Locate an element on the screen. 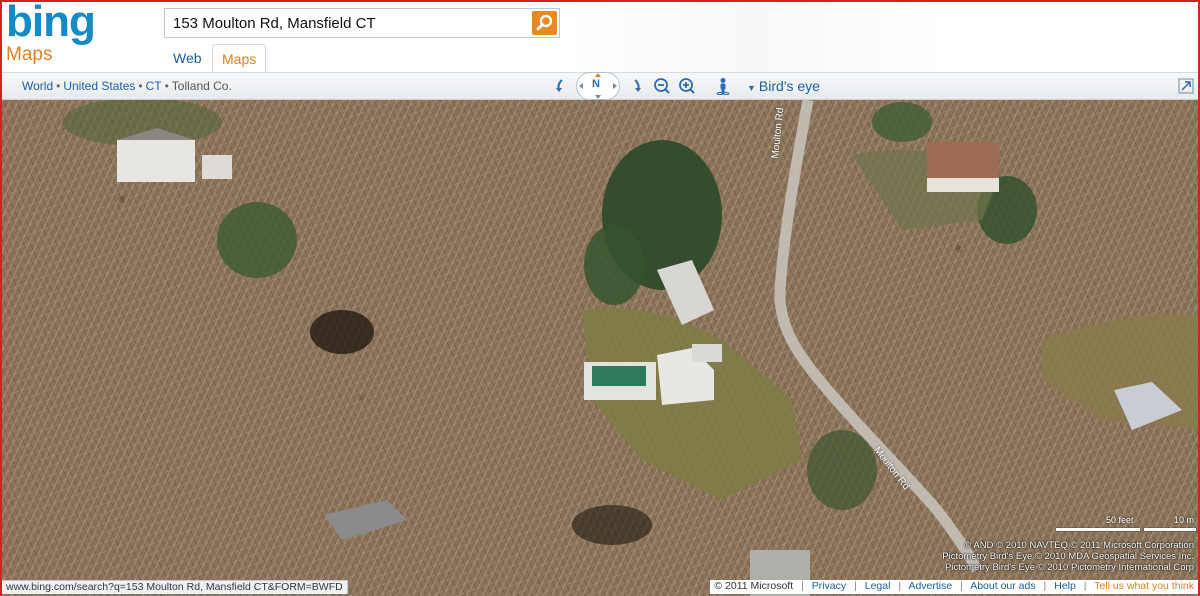  zoom-out-icon is located at coordinates (662, 86).